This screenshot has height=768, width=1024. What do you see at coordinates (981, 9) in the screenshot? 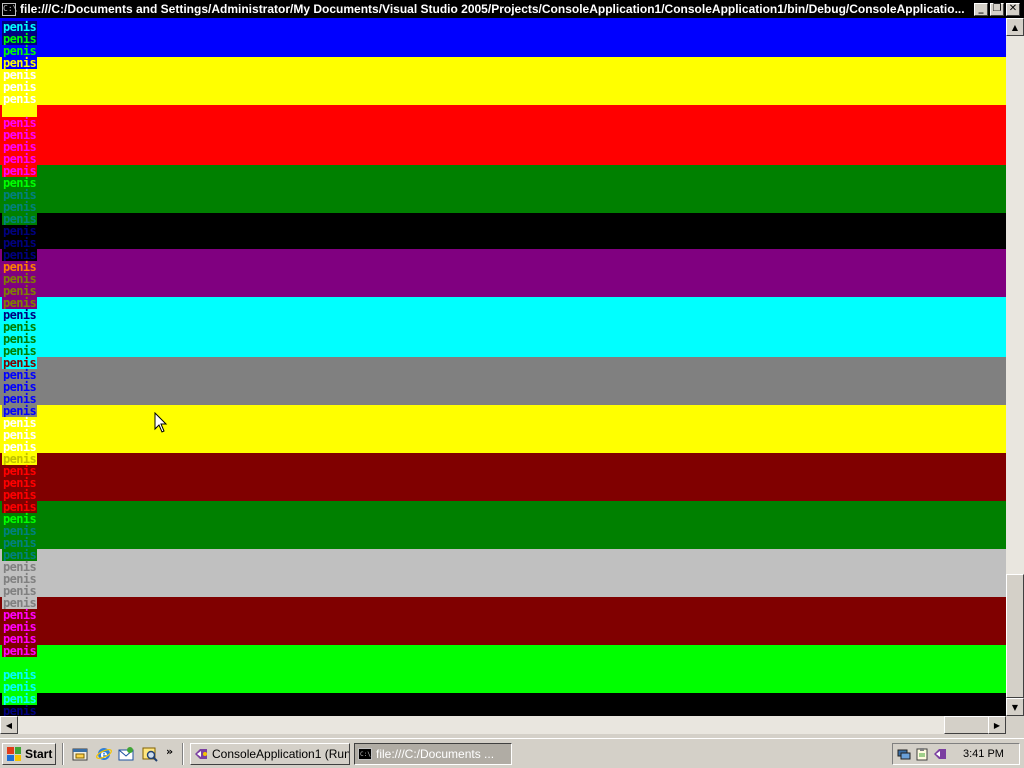
I see `minimize-button: _` at bounding box center [981, 9].